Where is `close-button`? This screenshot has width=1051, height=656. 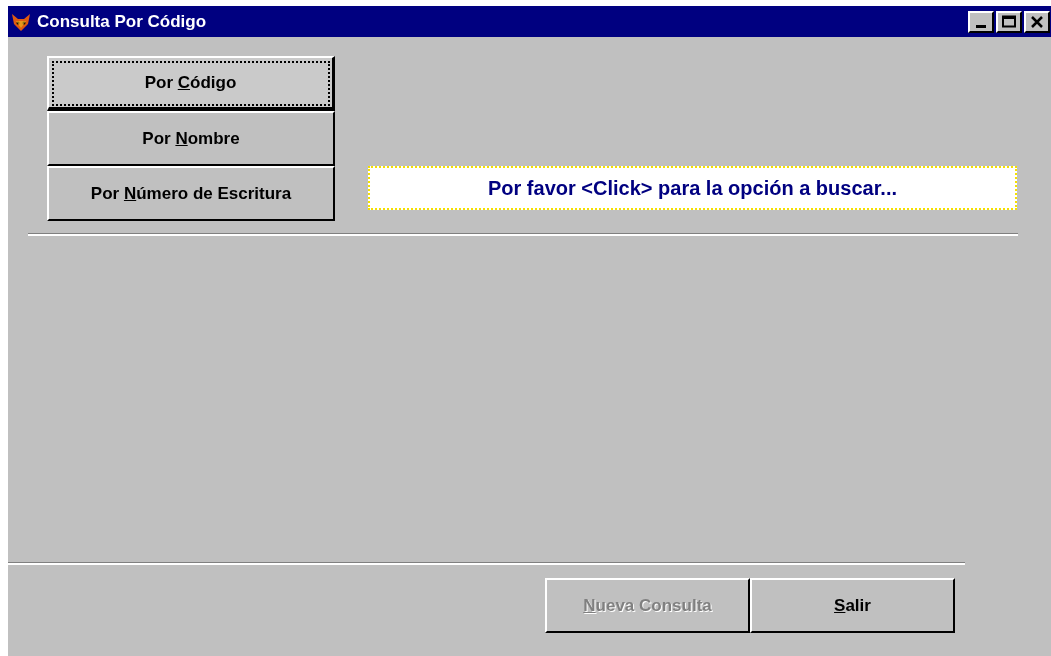
close-button is located at coordinates (1037, 21).